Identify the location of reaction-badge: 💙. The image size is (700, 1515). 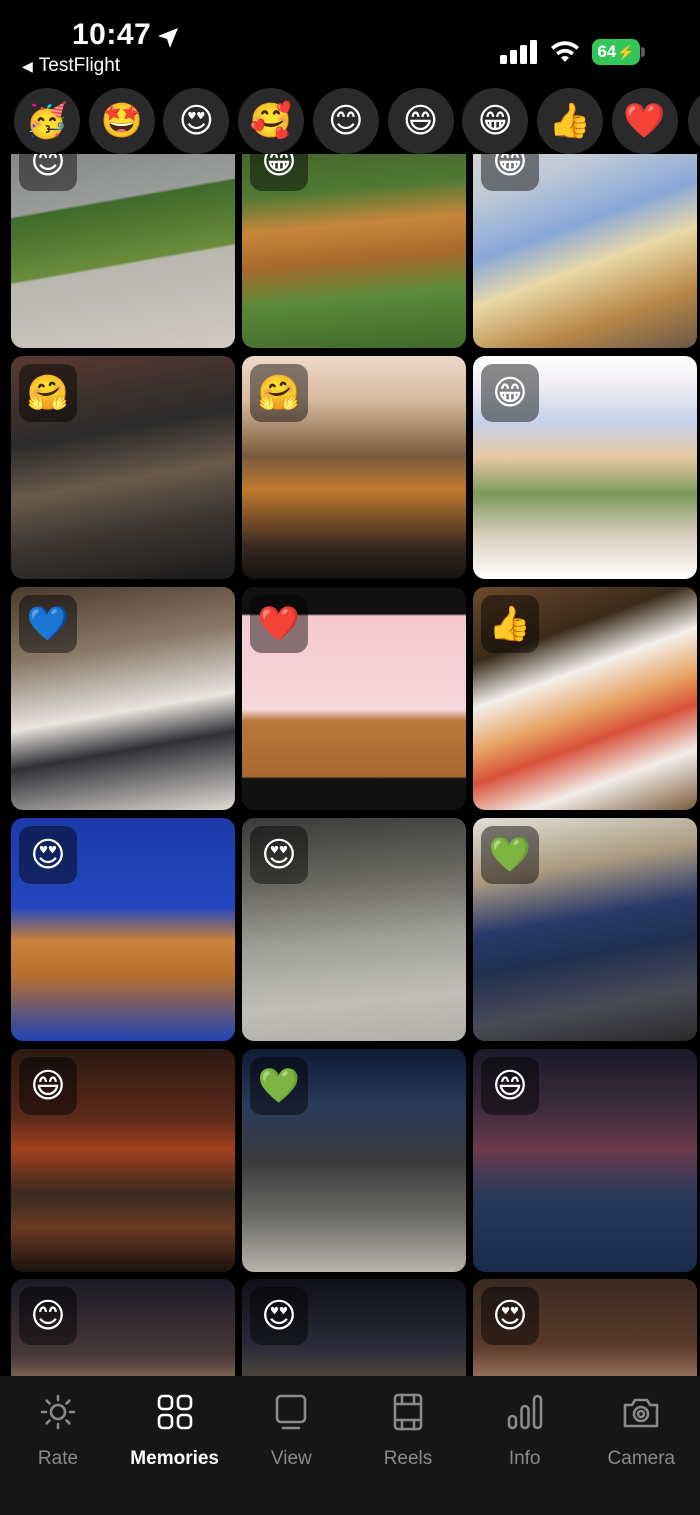
(48, 624).